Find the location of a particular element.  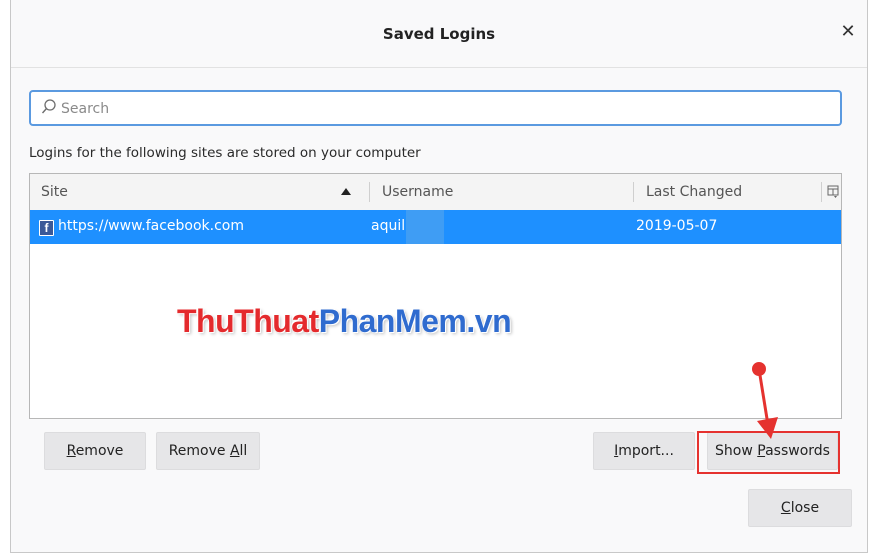

watermark: ThuThuatPhanMem.vn is located at coordinates (344, 321).